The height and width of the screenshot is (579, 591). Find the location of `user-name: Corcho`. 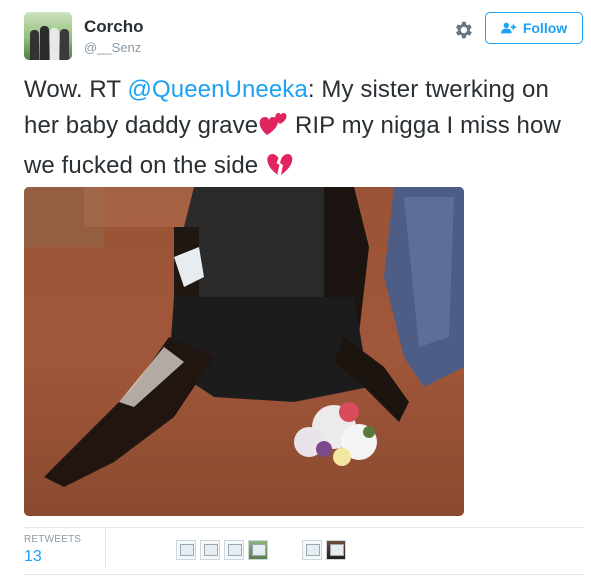

user-name: Corcho is located at coordinates (114, 27).